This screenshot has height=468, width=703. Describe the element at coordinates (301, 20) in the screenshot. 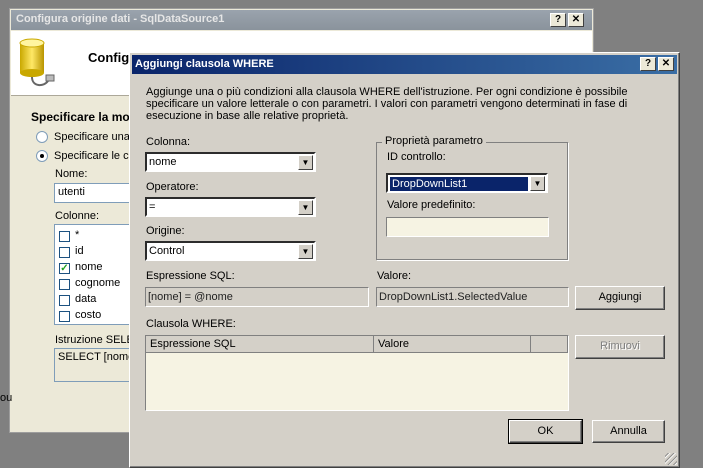

I see `background-title-bar: Configura origine dati - SqlDataSource1` at that location.